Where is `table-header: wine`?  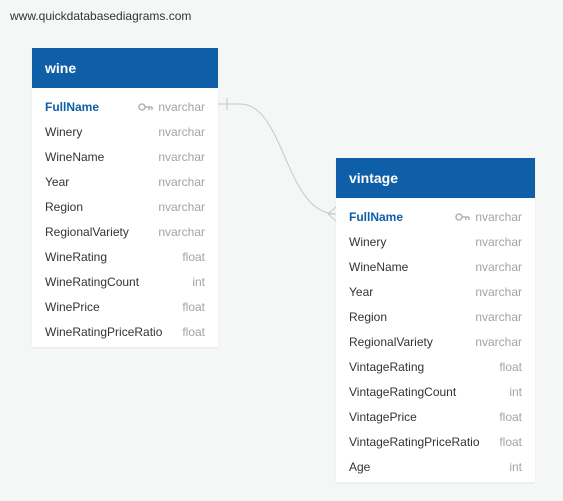 table-header: wine is located at coordinates (125, 68).